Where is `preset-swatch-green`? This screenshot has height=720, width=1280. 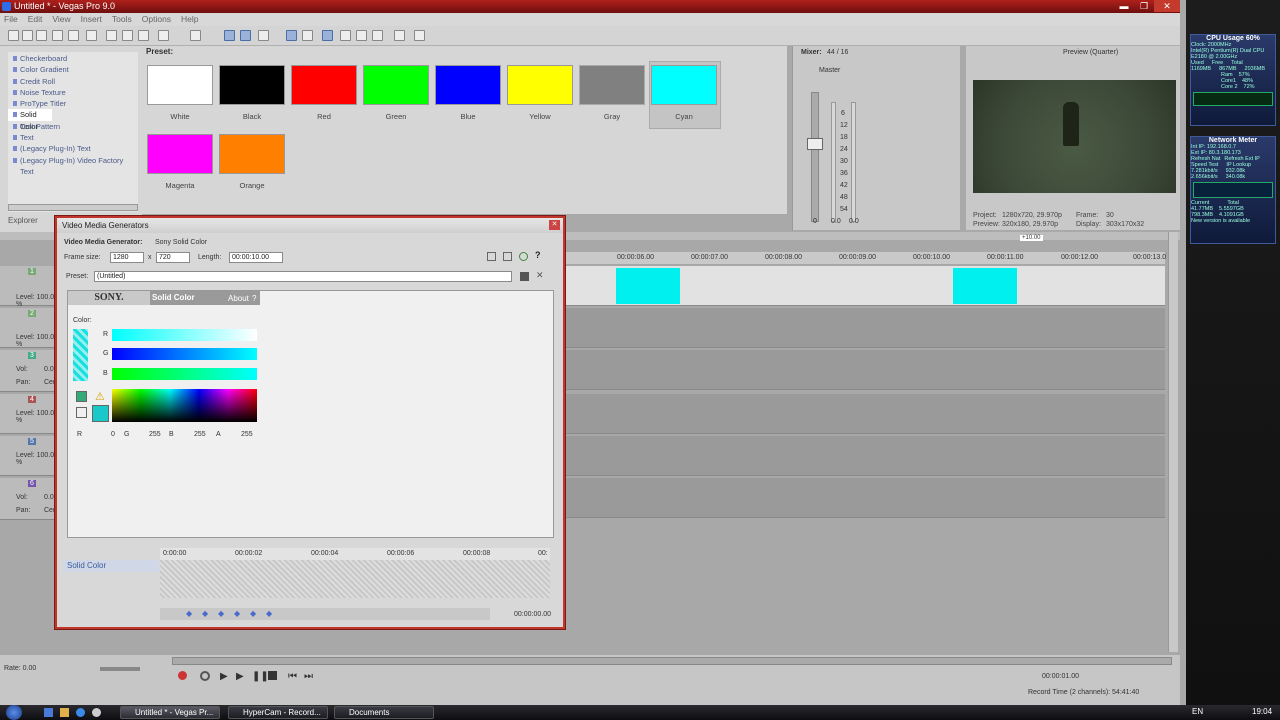
preset-swatch-green is located at coordinates (396, 85).